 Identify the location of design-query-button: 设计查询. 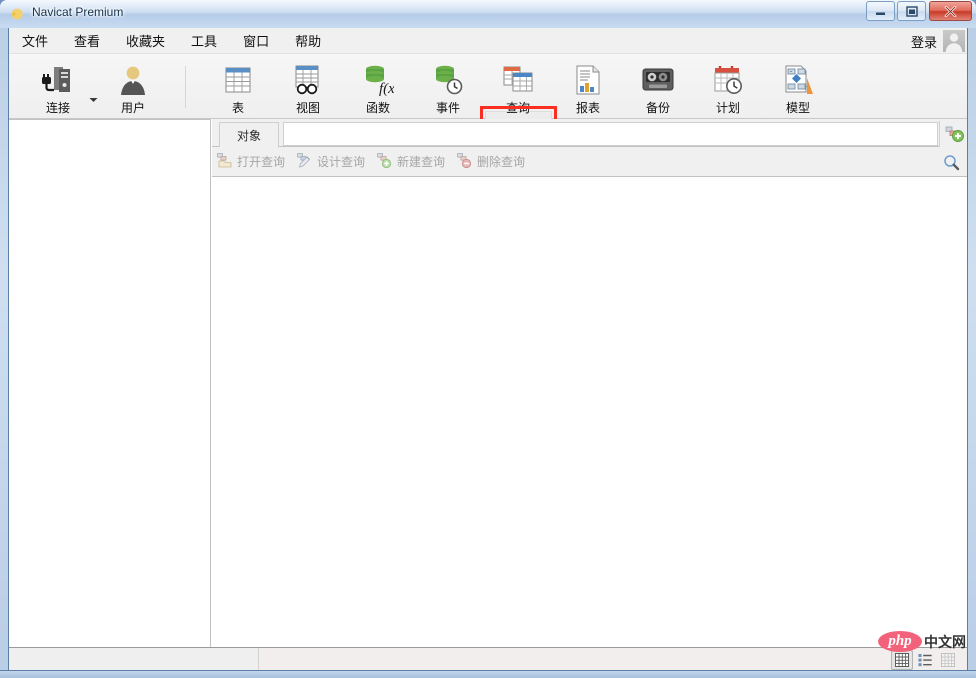
(332, 162).